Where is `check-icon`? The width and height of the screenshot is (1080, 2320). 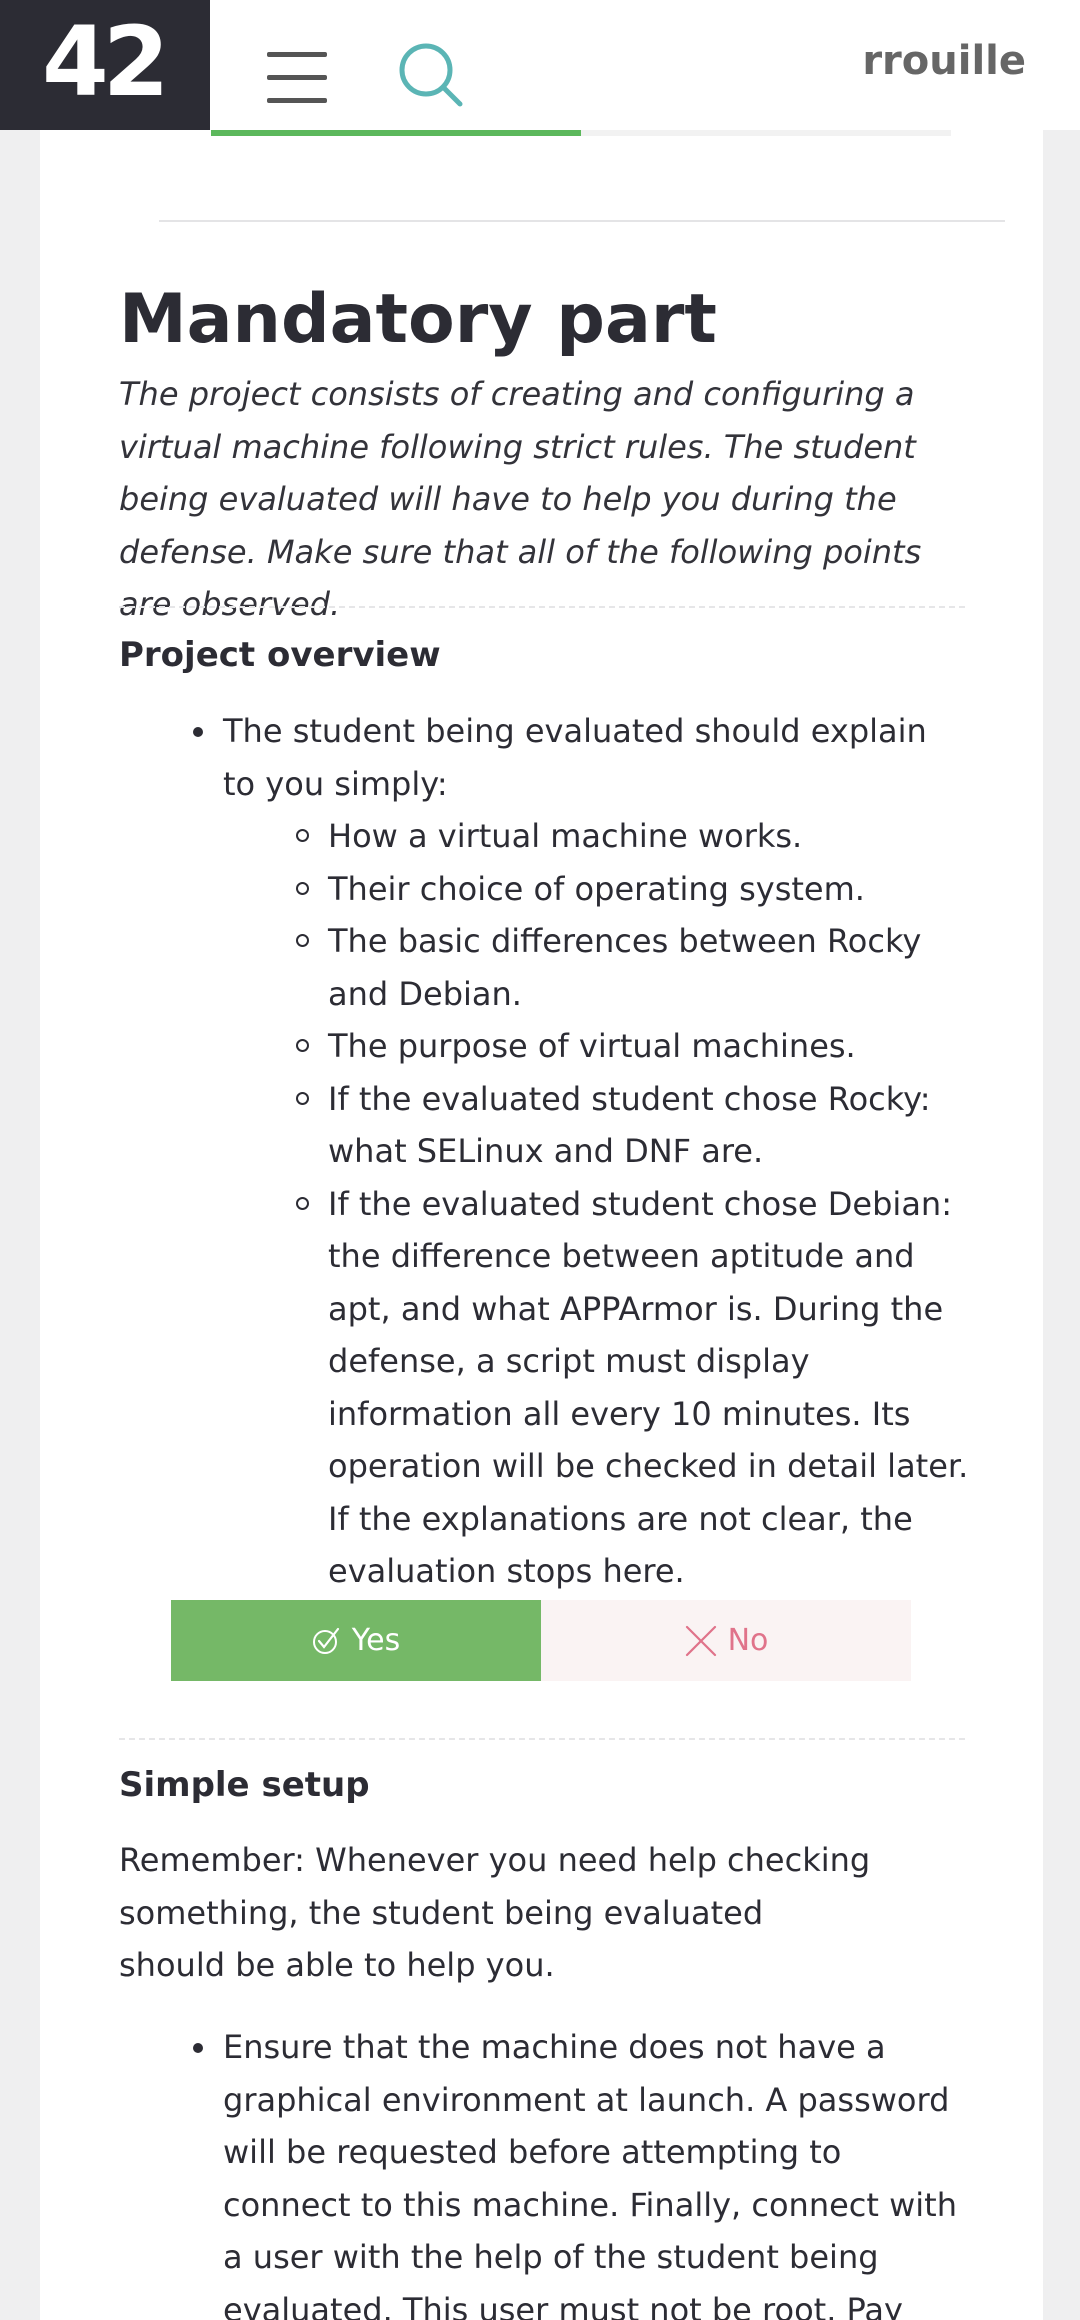
check-icon is located at coordinates (325, 1640).